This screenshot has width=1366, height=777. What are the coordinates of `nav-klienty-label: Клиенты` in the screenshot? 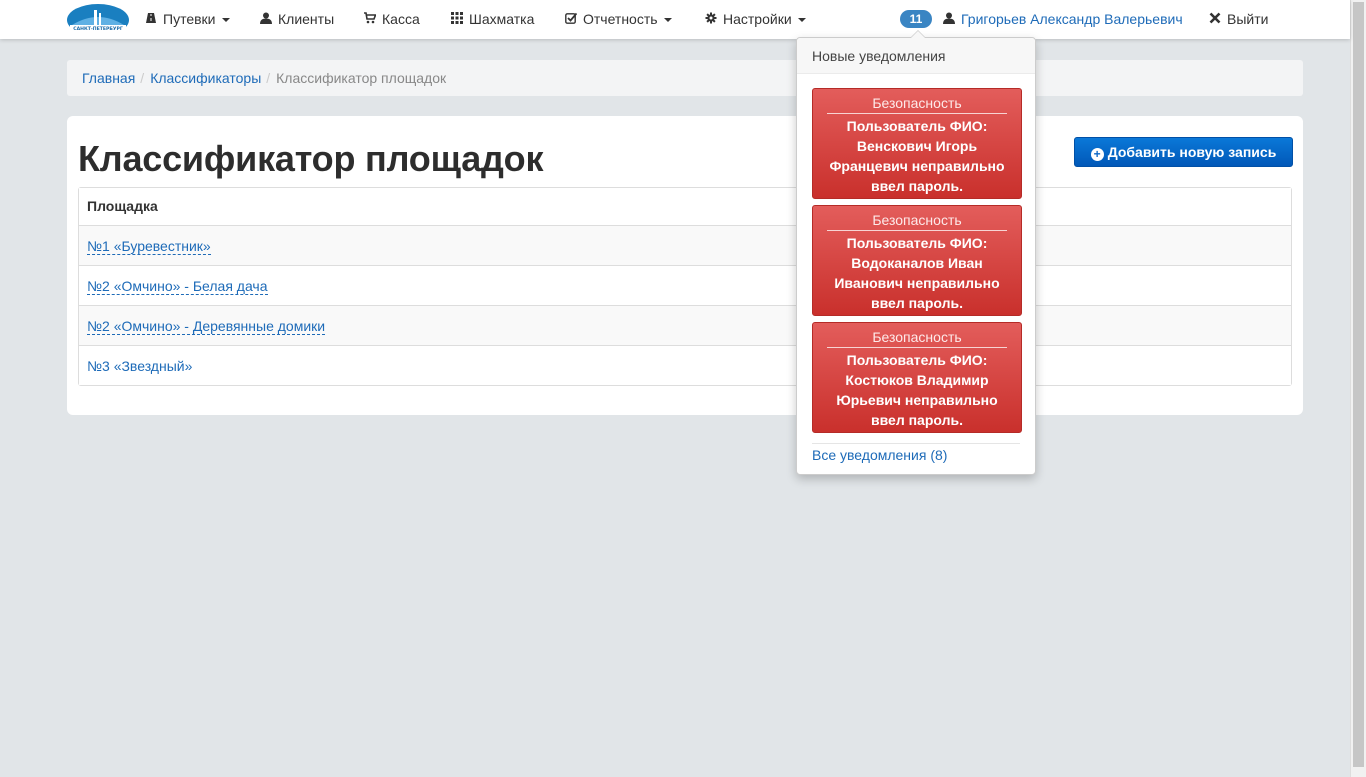 It's located at (306, 19).